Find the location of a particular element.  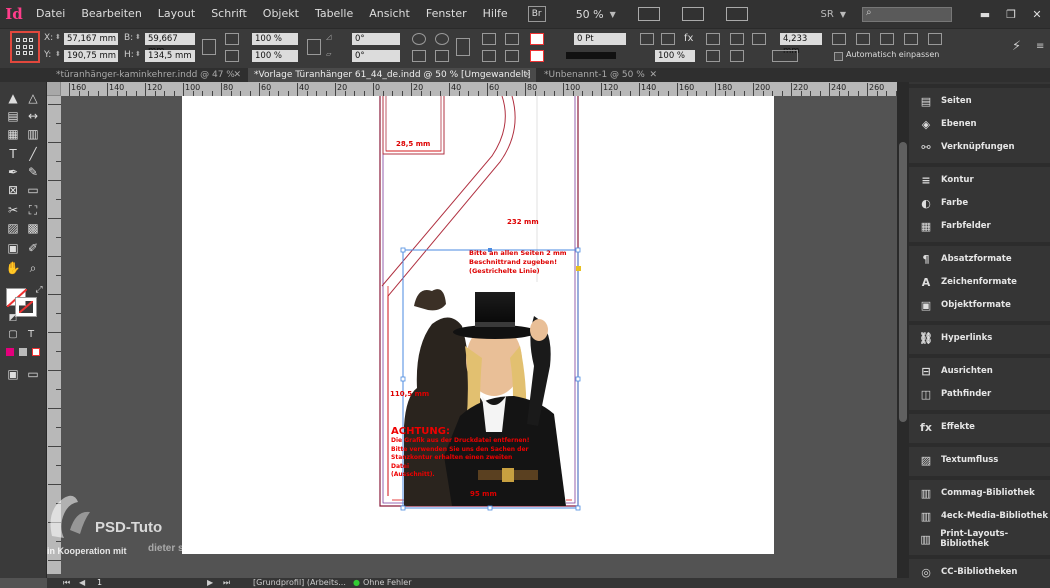

close-button: ✕ is located at coordinates (1037, 14).